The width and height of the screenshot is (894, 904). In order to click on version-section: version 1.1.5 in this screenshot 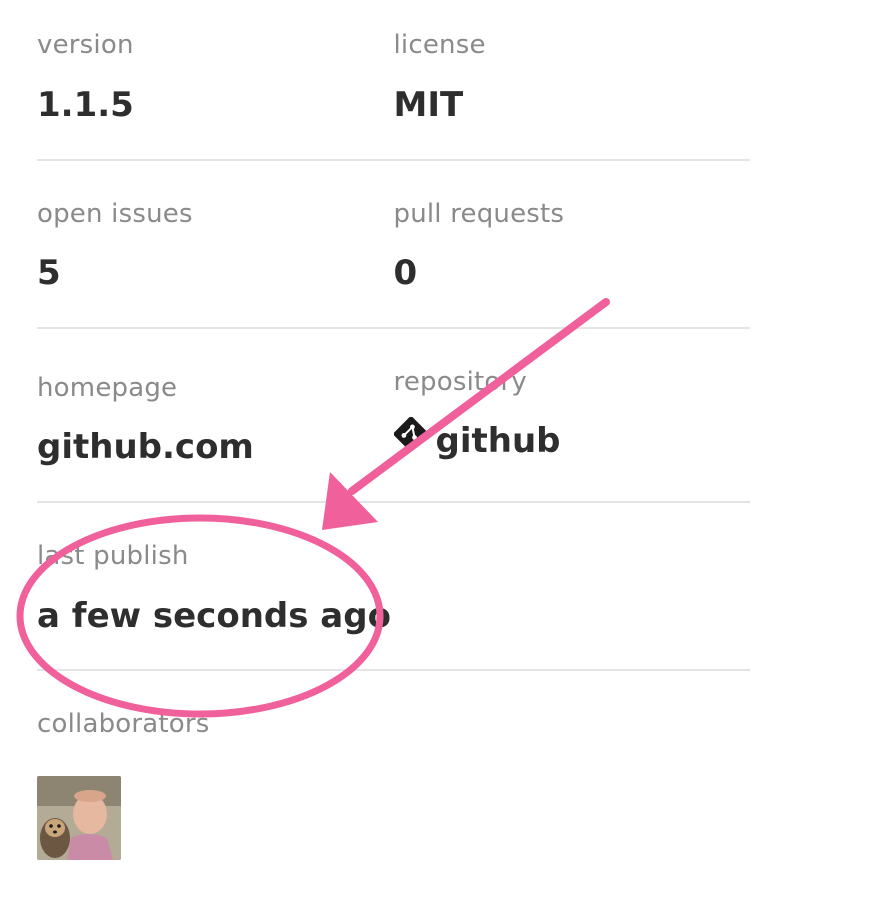, I will do `click(215, 79)`.